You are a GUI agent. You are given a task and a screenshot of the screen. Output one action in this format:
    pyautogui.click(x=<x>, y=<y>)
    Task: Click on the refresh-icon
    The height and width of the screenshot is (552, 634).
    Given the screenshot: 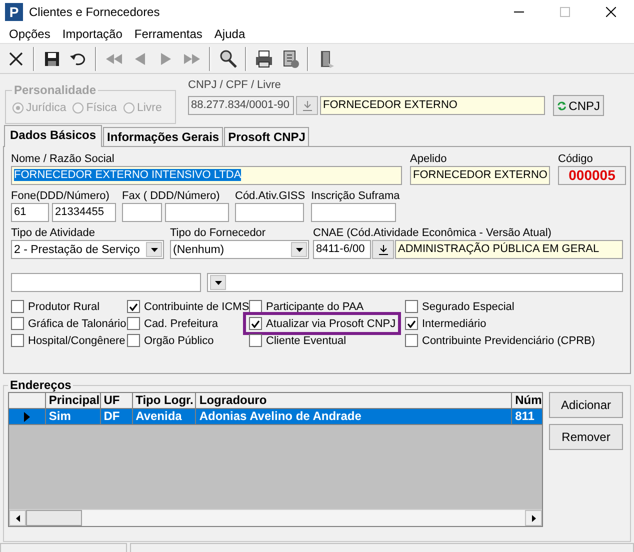 What is the action you would take?
    pyautogui.click(x=562, y=105)
    